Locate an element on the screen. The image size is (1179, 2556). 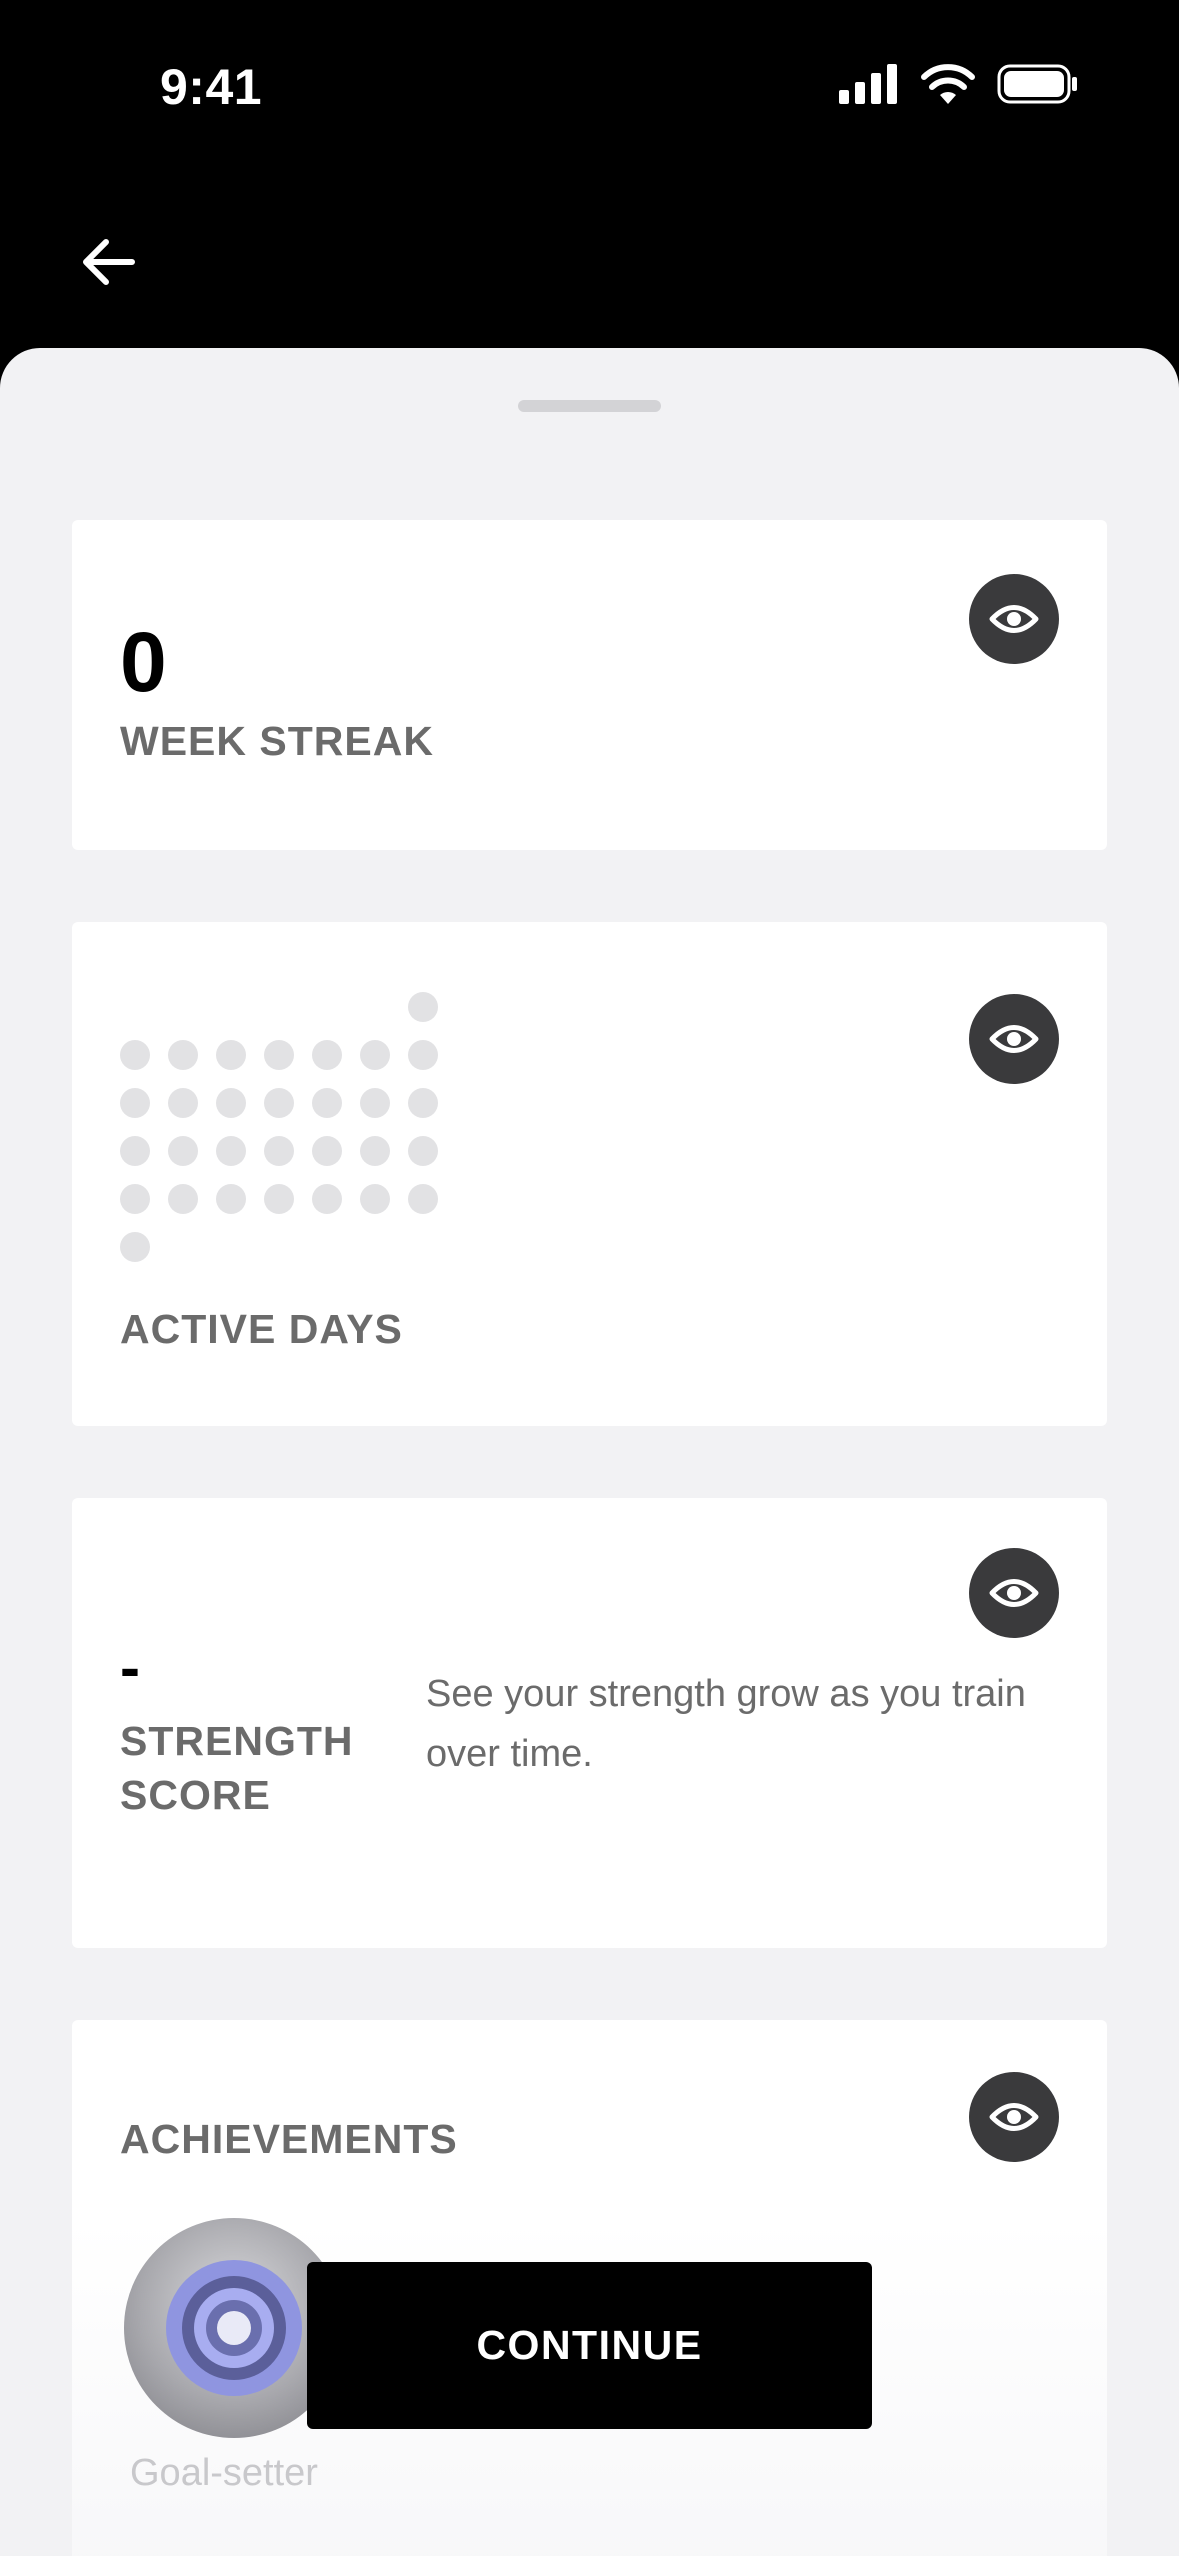
active-days-visibility-button is located at coordinates (1014, 1039).